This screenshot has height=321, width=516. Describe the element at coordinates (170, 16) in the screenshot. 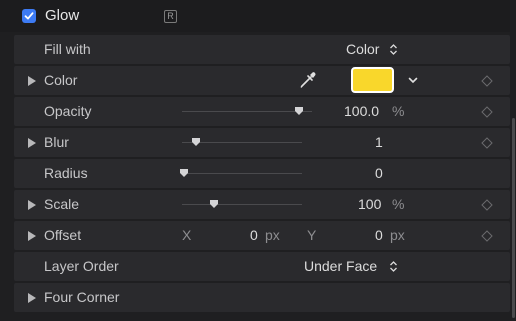

I see `reset-badge: R` at that location.